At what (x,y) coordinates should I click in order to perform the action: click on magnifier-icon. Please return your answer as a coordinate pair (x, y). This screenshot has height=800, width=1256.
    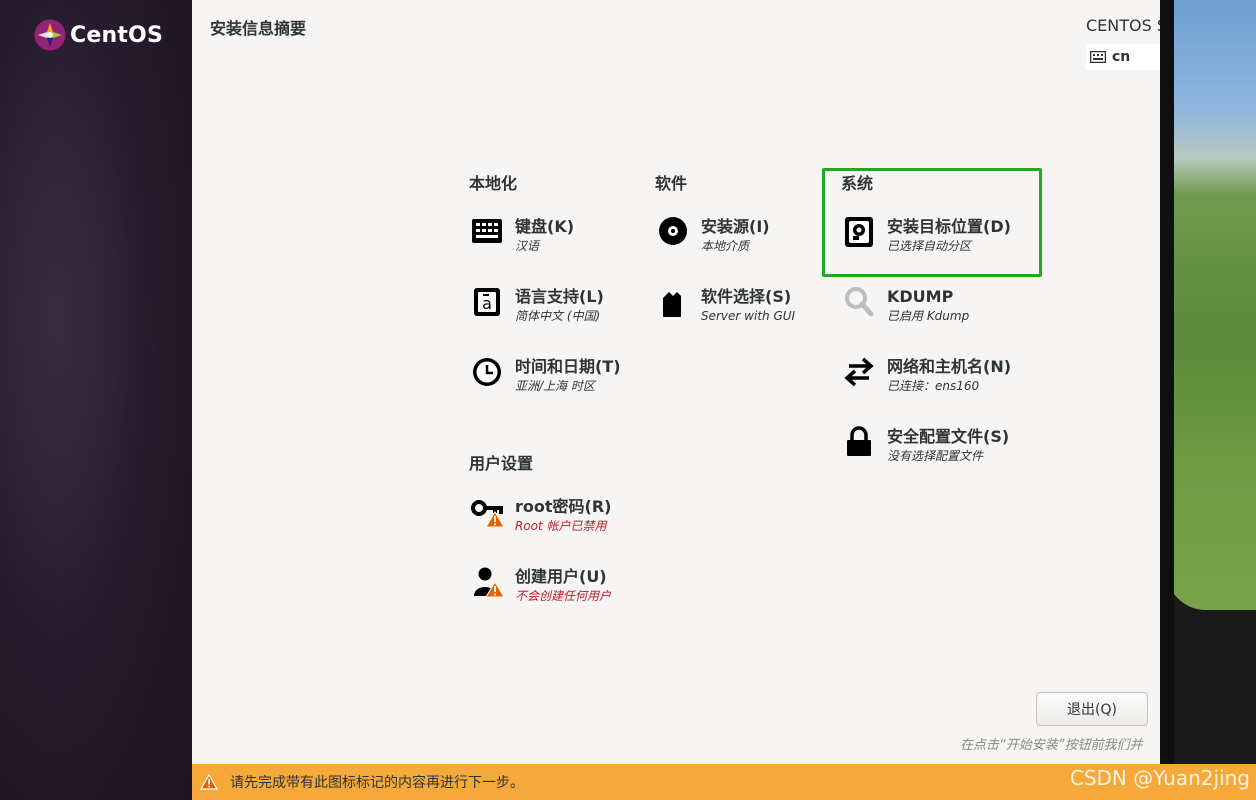
    Looking at the image, I should click on (859, 302).